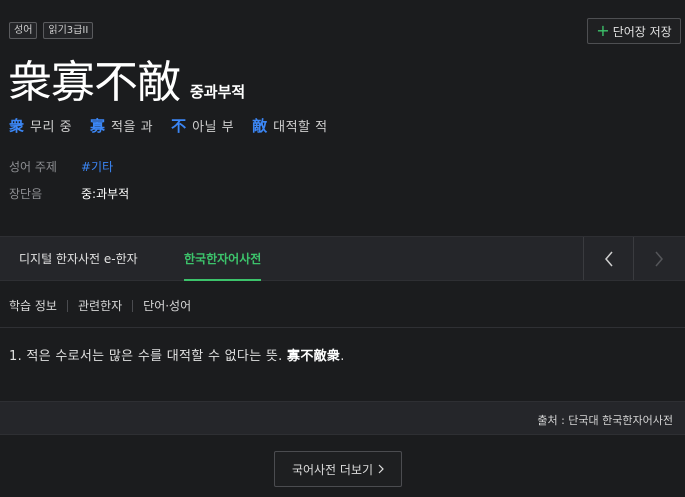  What do you see at coordinates (603, 30) in the screenshot?
I see `plus-icon: +` at bounding box center [603, 30].